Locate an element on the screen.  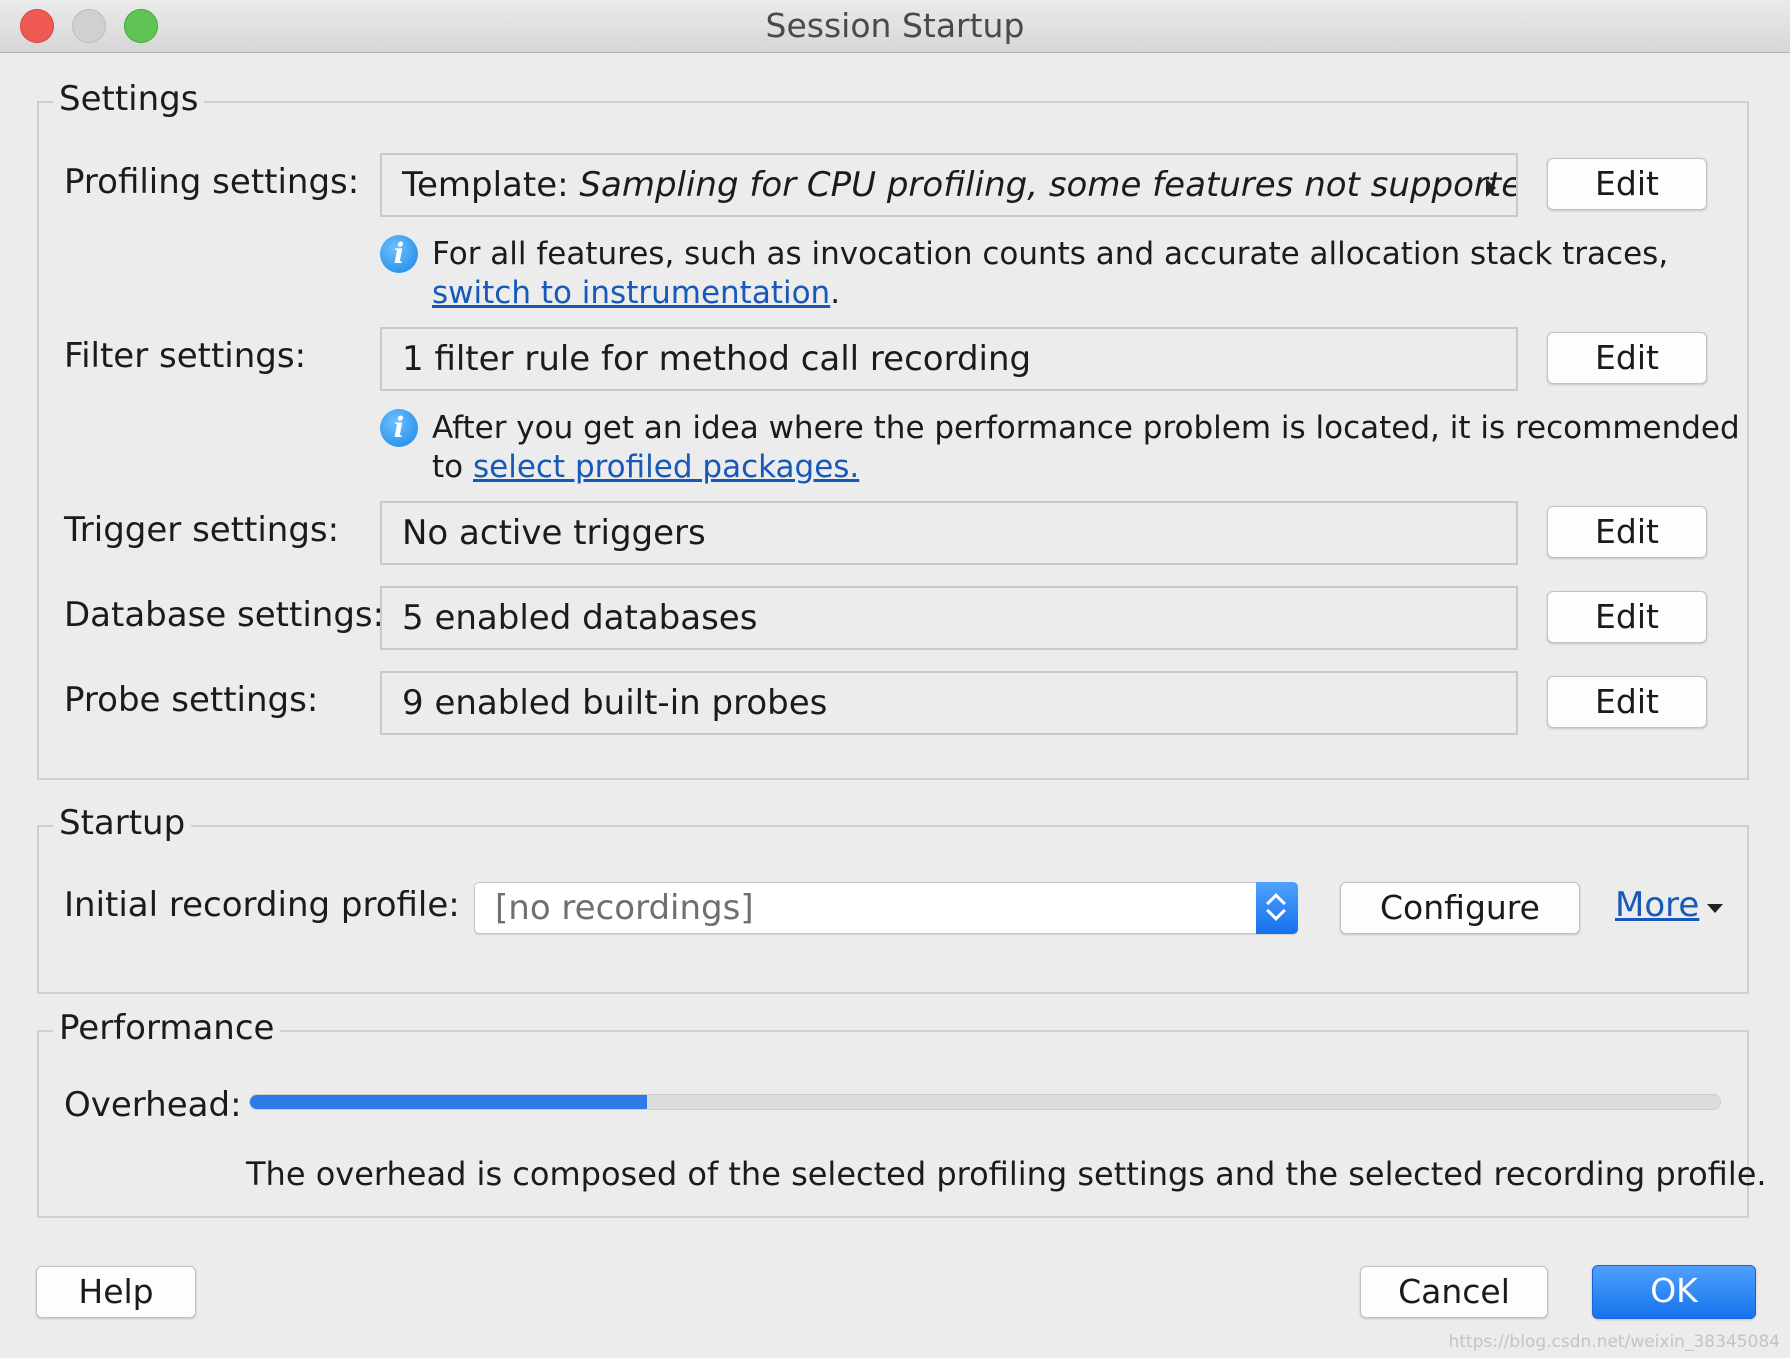
overhead-progress-fill is located at coordinates (448, 1102).